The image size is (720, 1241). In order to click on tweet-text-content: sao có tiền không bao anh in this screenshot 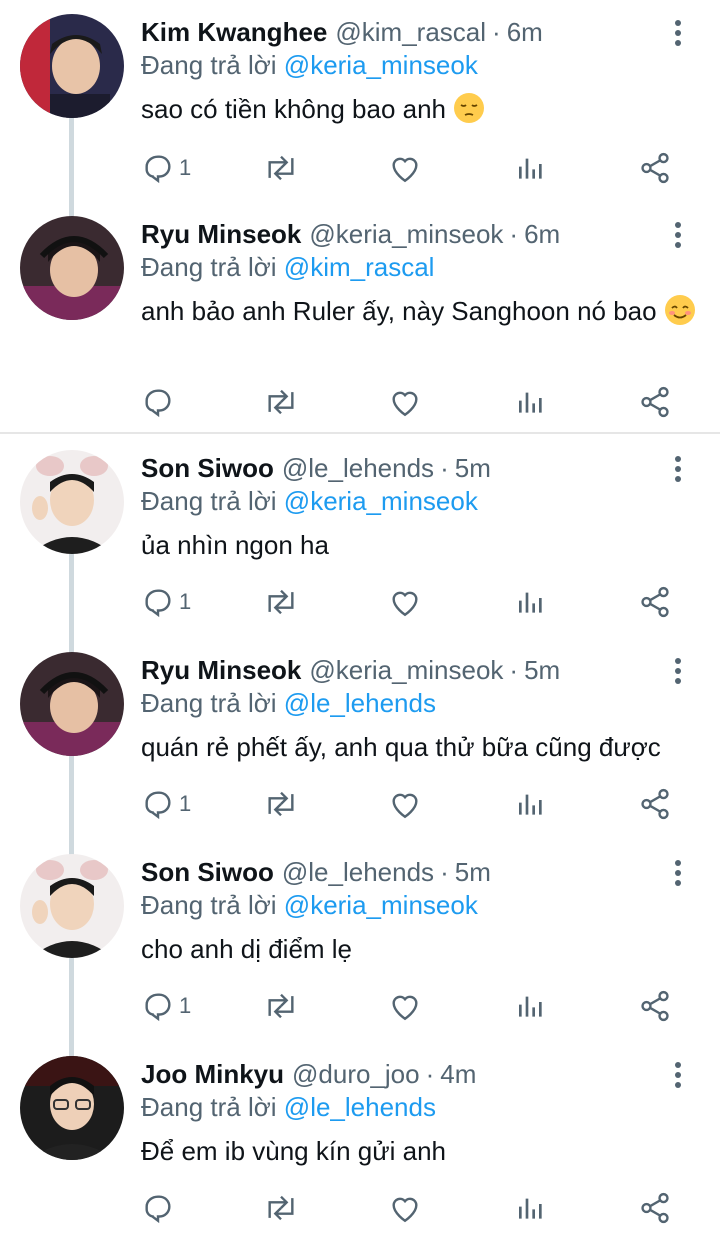, I will do `click(294, 109)`.